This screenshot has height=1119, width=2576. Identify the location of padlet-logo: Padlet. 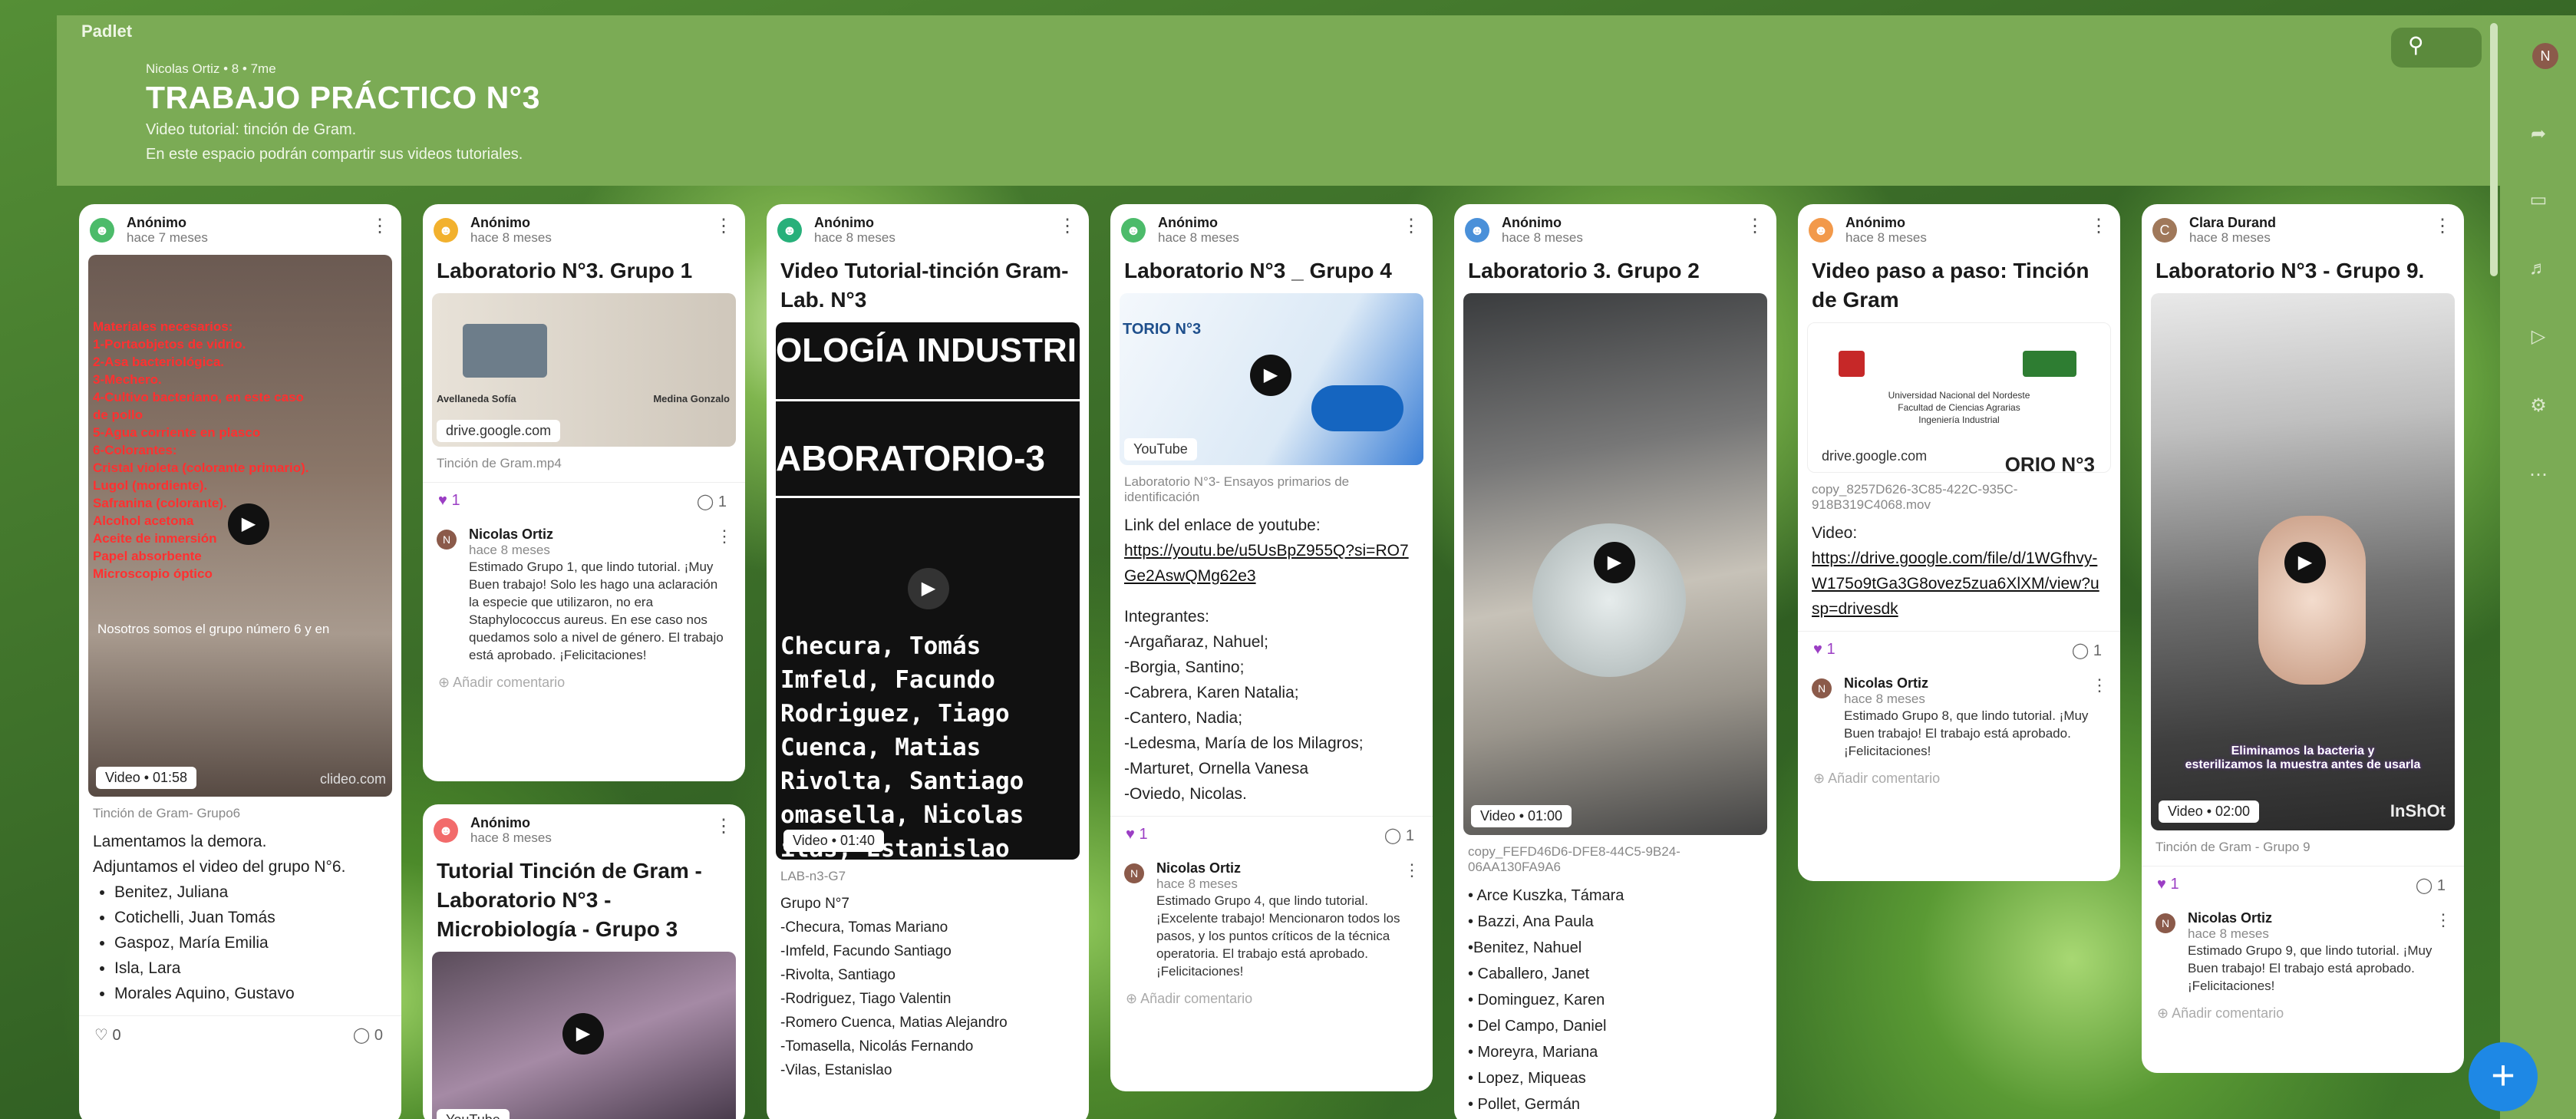
(107, 31).